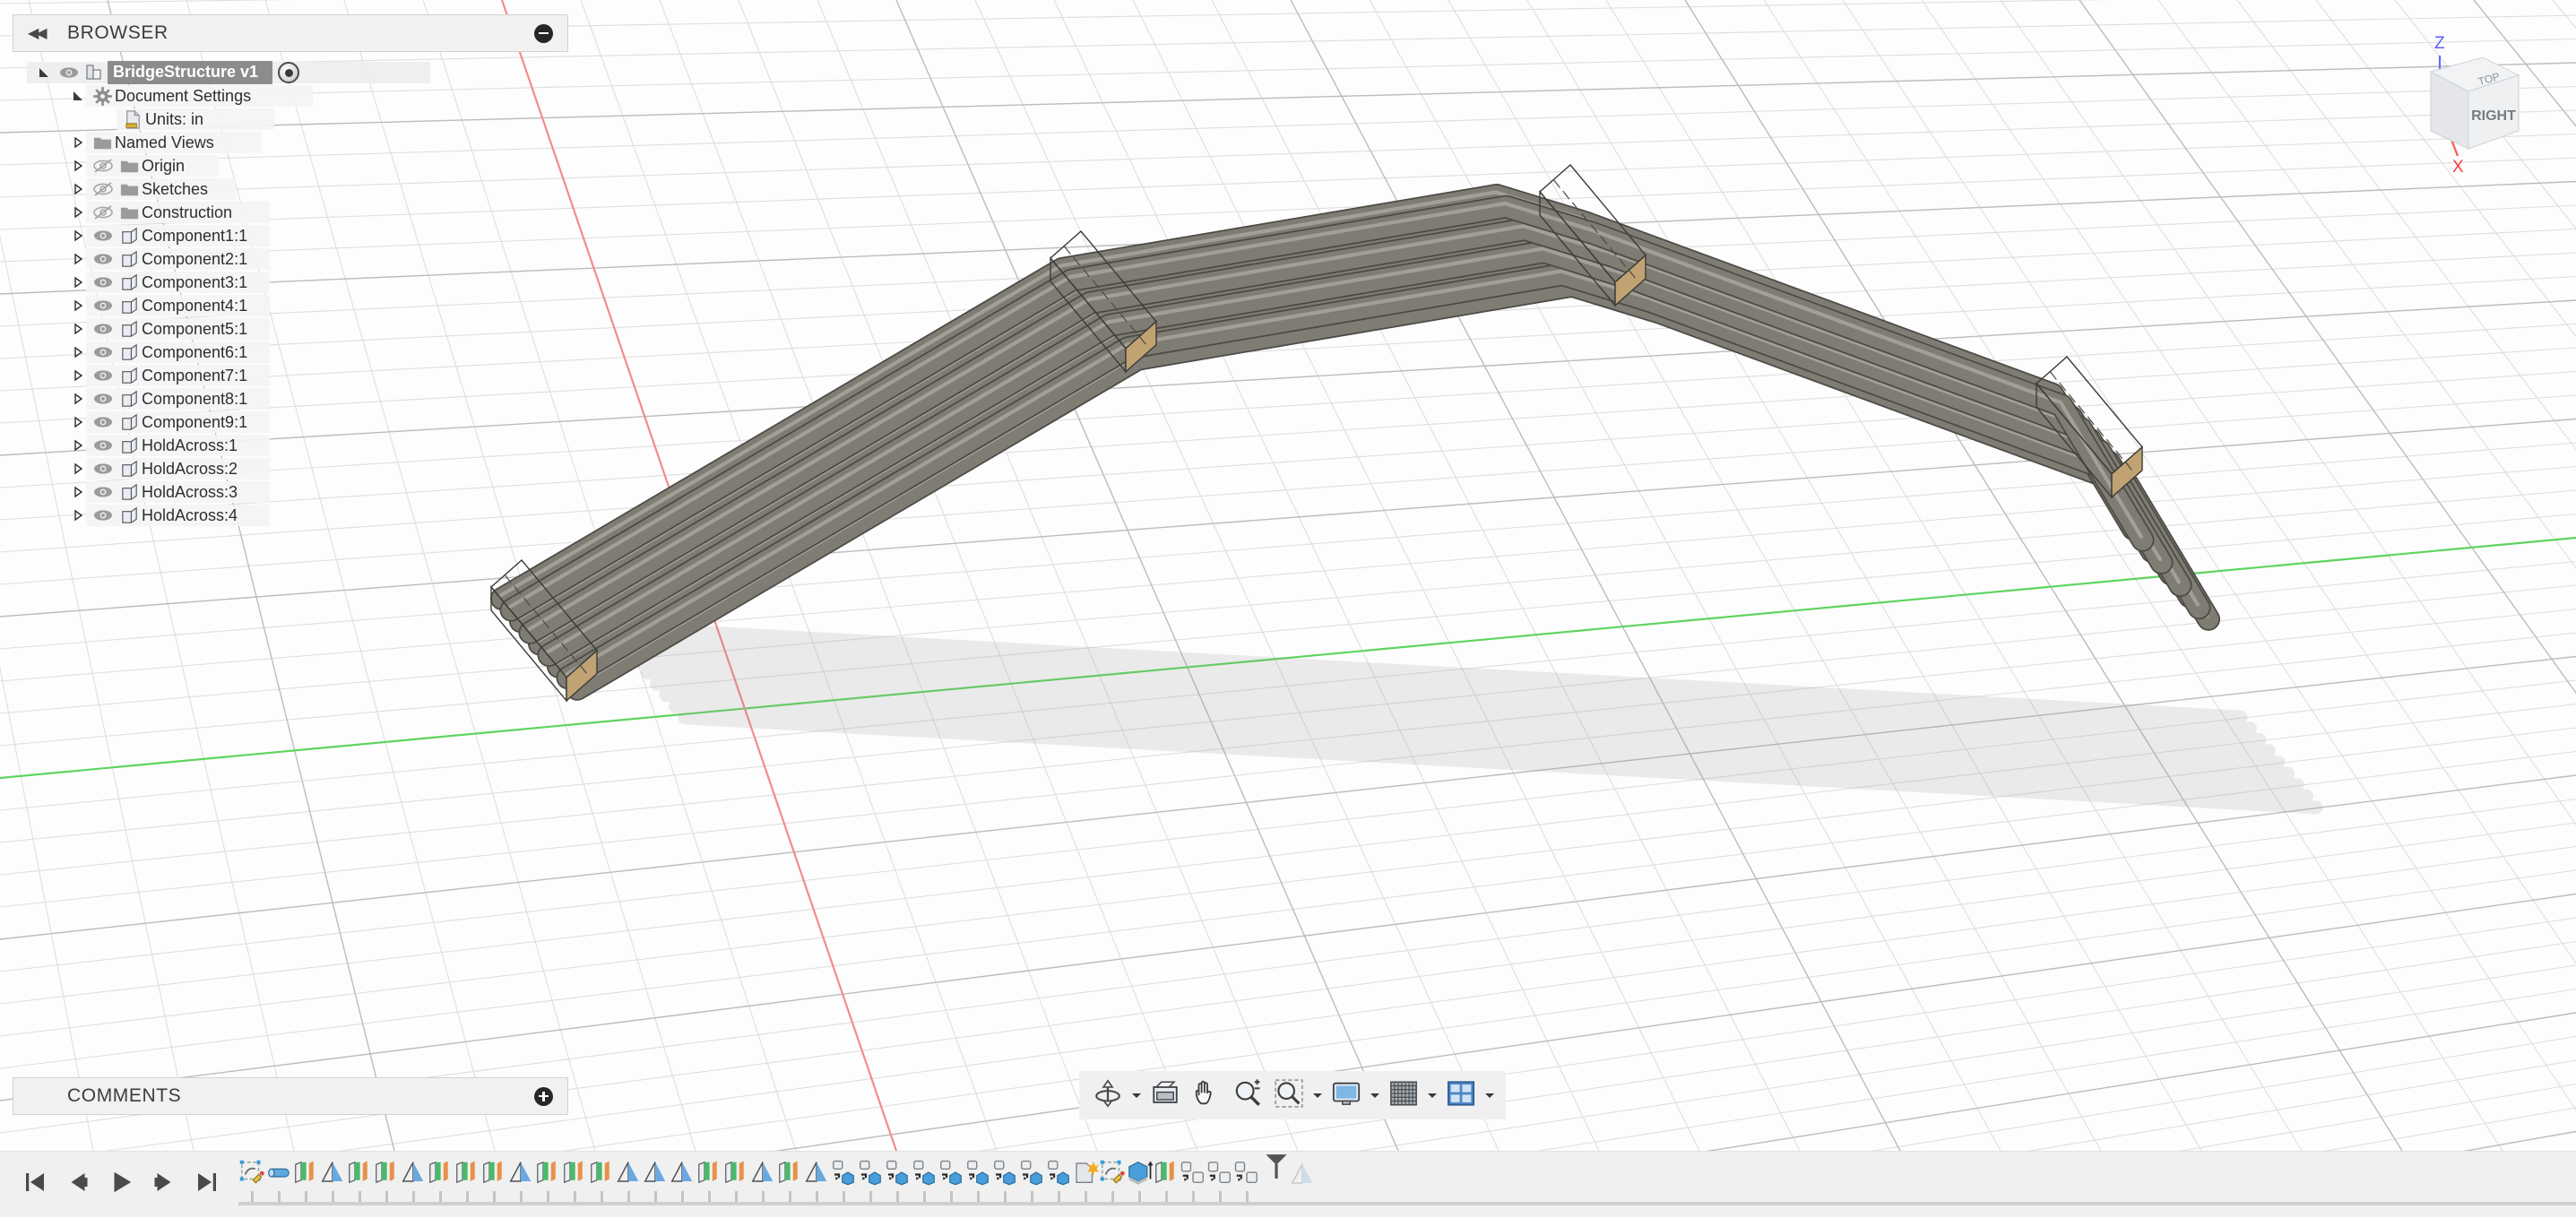 This screenshot has width=2576, height=1218. Describe the element at coordinates (2464, 111) in the screenshot. I see `view-cube: Z X TOP RIGHT` at that location.